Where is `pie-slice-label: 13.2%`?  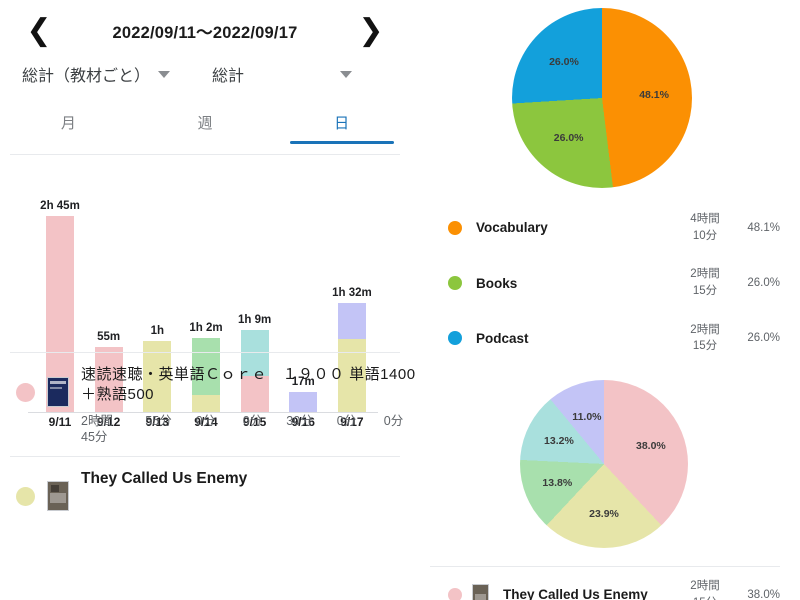
pie-slice-label: 13.2% is located at coordinates (559, 441).